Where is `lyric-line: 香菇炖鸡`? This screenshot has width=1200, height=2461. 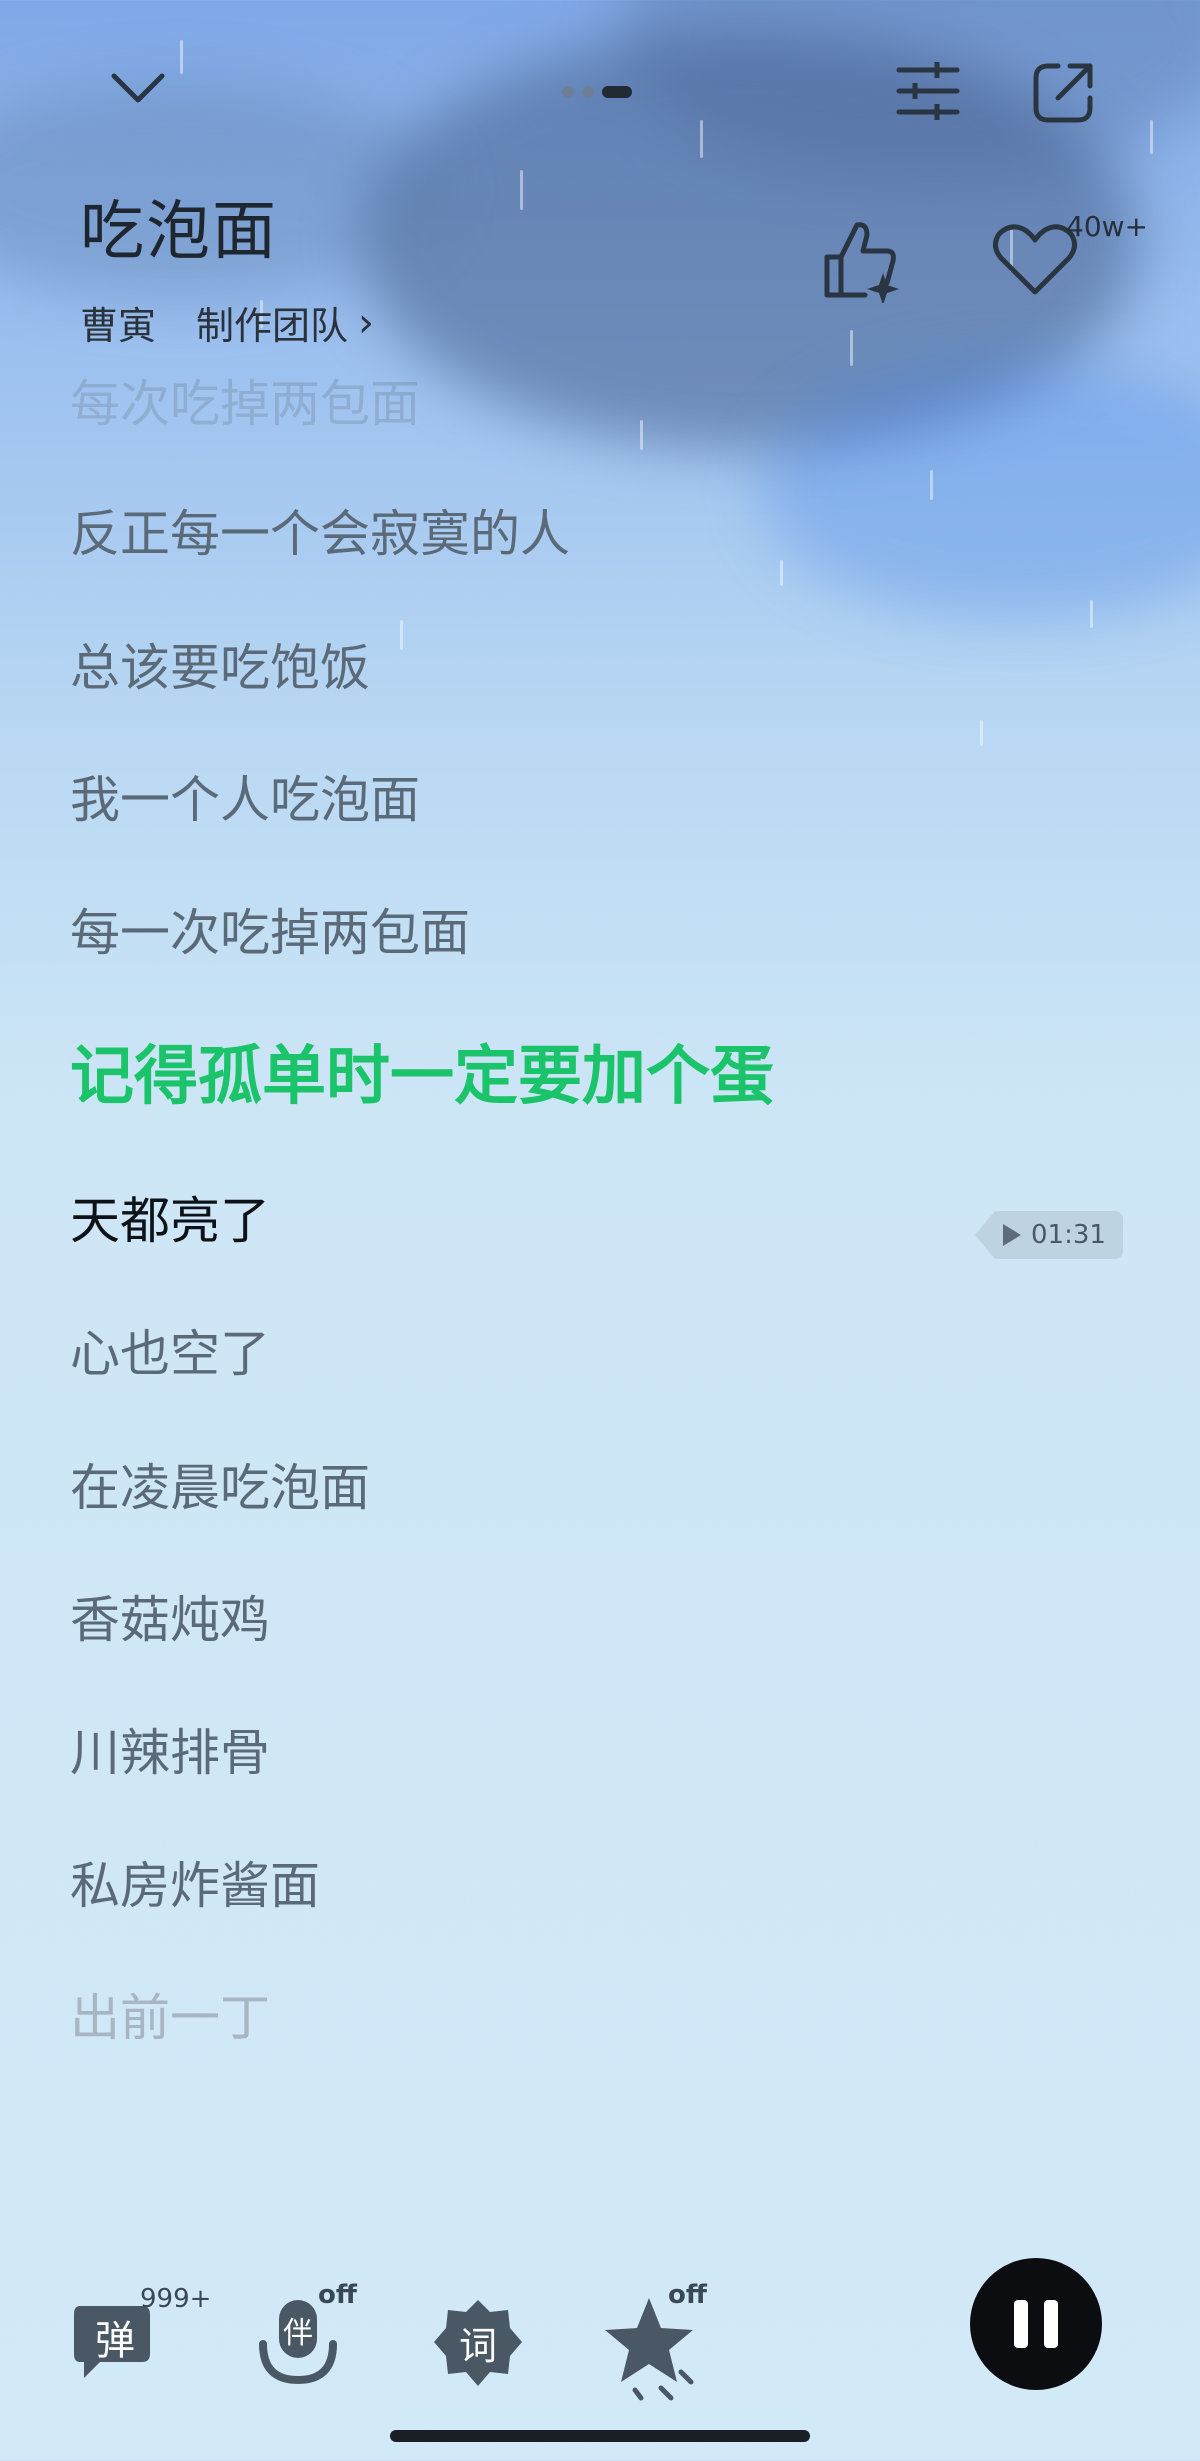 lyric-line: 香菇炖鸡 is located at coordinates (170, 1616).